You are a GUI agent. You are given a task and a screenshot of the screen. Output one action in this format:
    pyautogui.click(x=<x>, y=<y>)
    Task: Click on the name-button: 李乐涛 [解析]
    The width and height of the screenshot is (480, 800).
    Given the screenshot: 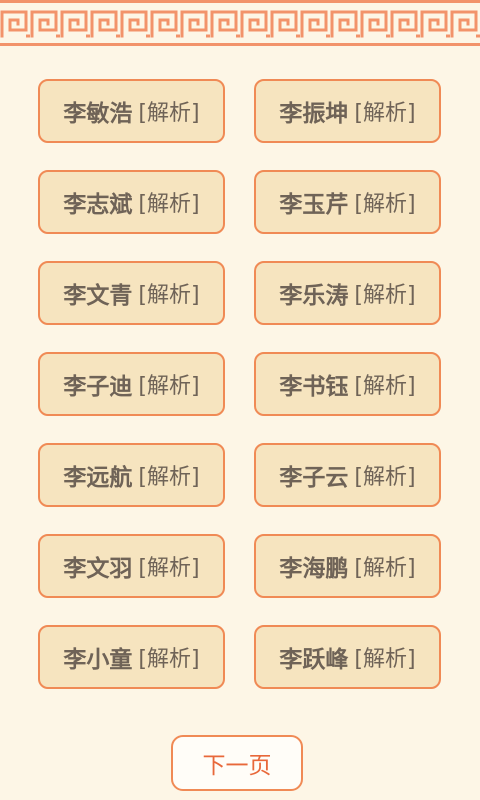 What is the action you would take?
    pyautogui.click(x=347, y=293)
    